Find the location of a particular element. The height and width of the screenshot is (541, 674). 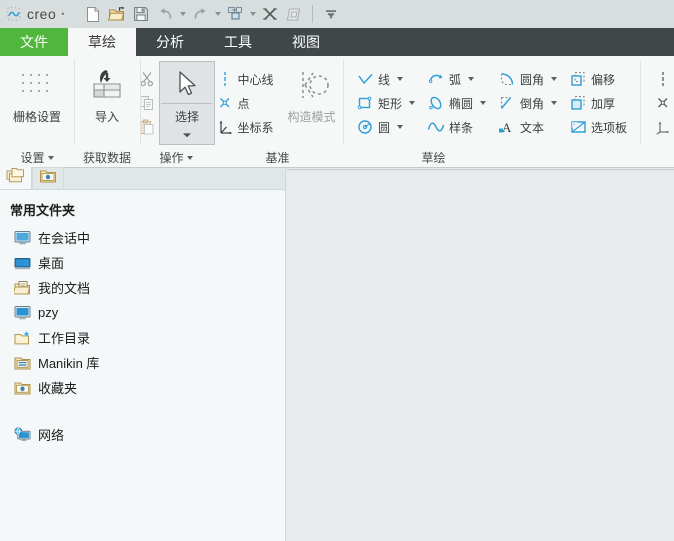

sketch-csys-button: 坐标系 is located at coordinates (662, 127).